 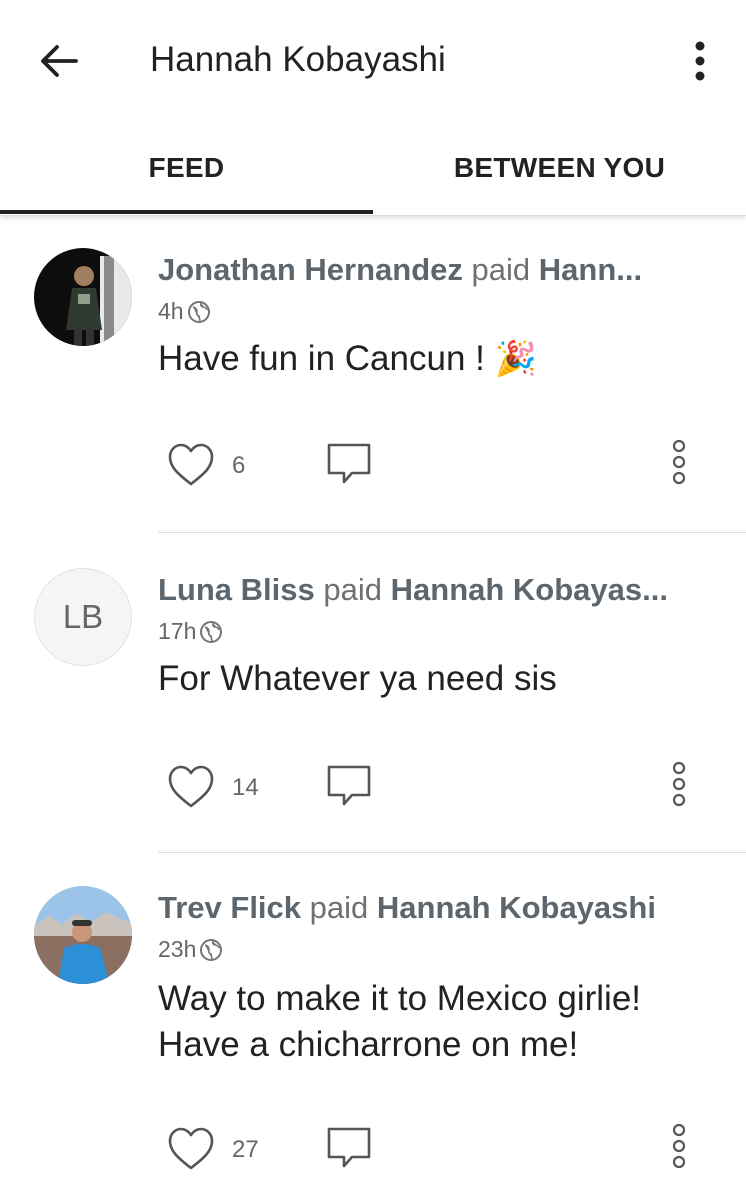 I want to click on payment-note: For Whatever ya need sis, so click(x=357, y=678).